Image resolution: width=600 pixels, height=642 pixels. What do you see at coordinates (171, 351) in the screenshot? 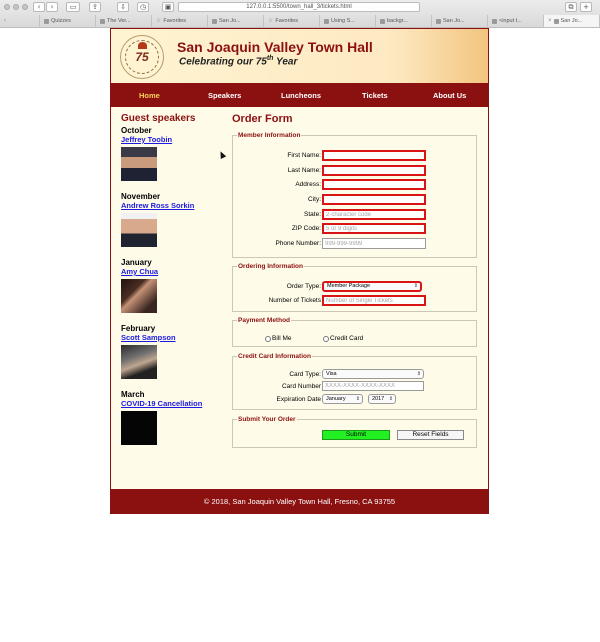
I see `speaker-entry: February Scott Sampson` at bounding box center [171, 351].